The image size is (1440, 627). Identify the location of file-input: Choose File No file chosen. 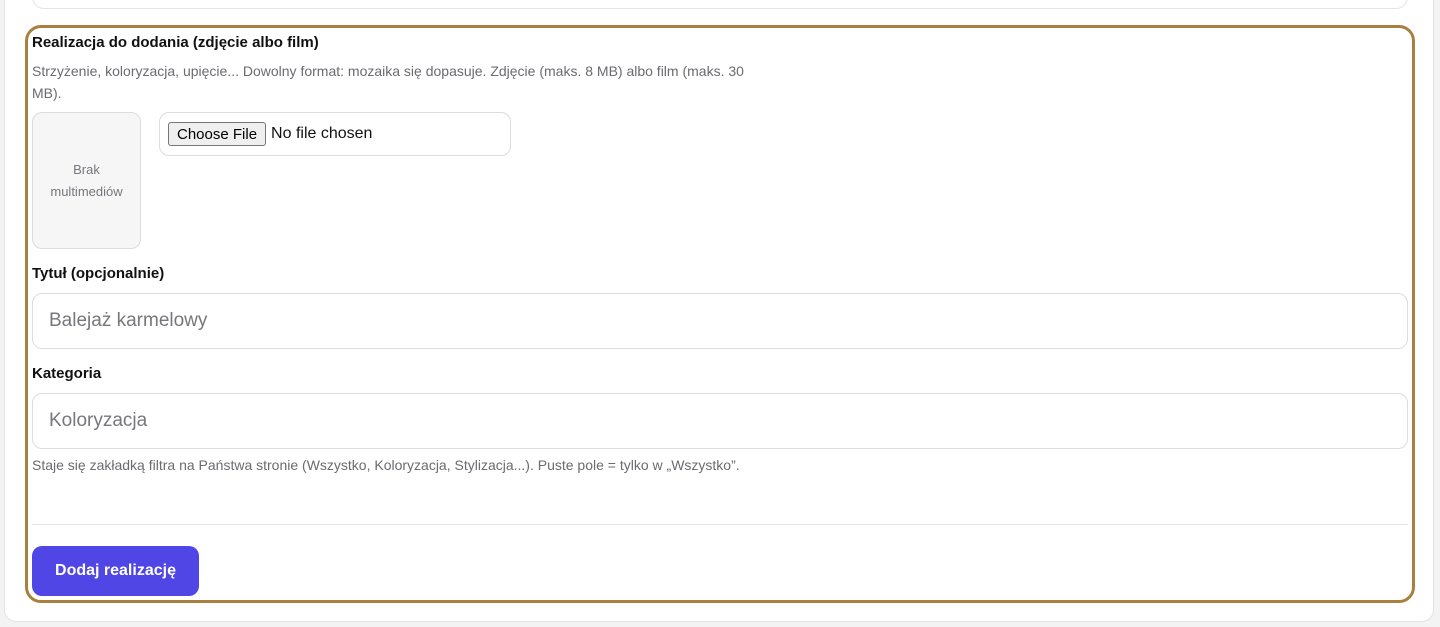
(335, 134).